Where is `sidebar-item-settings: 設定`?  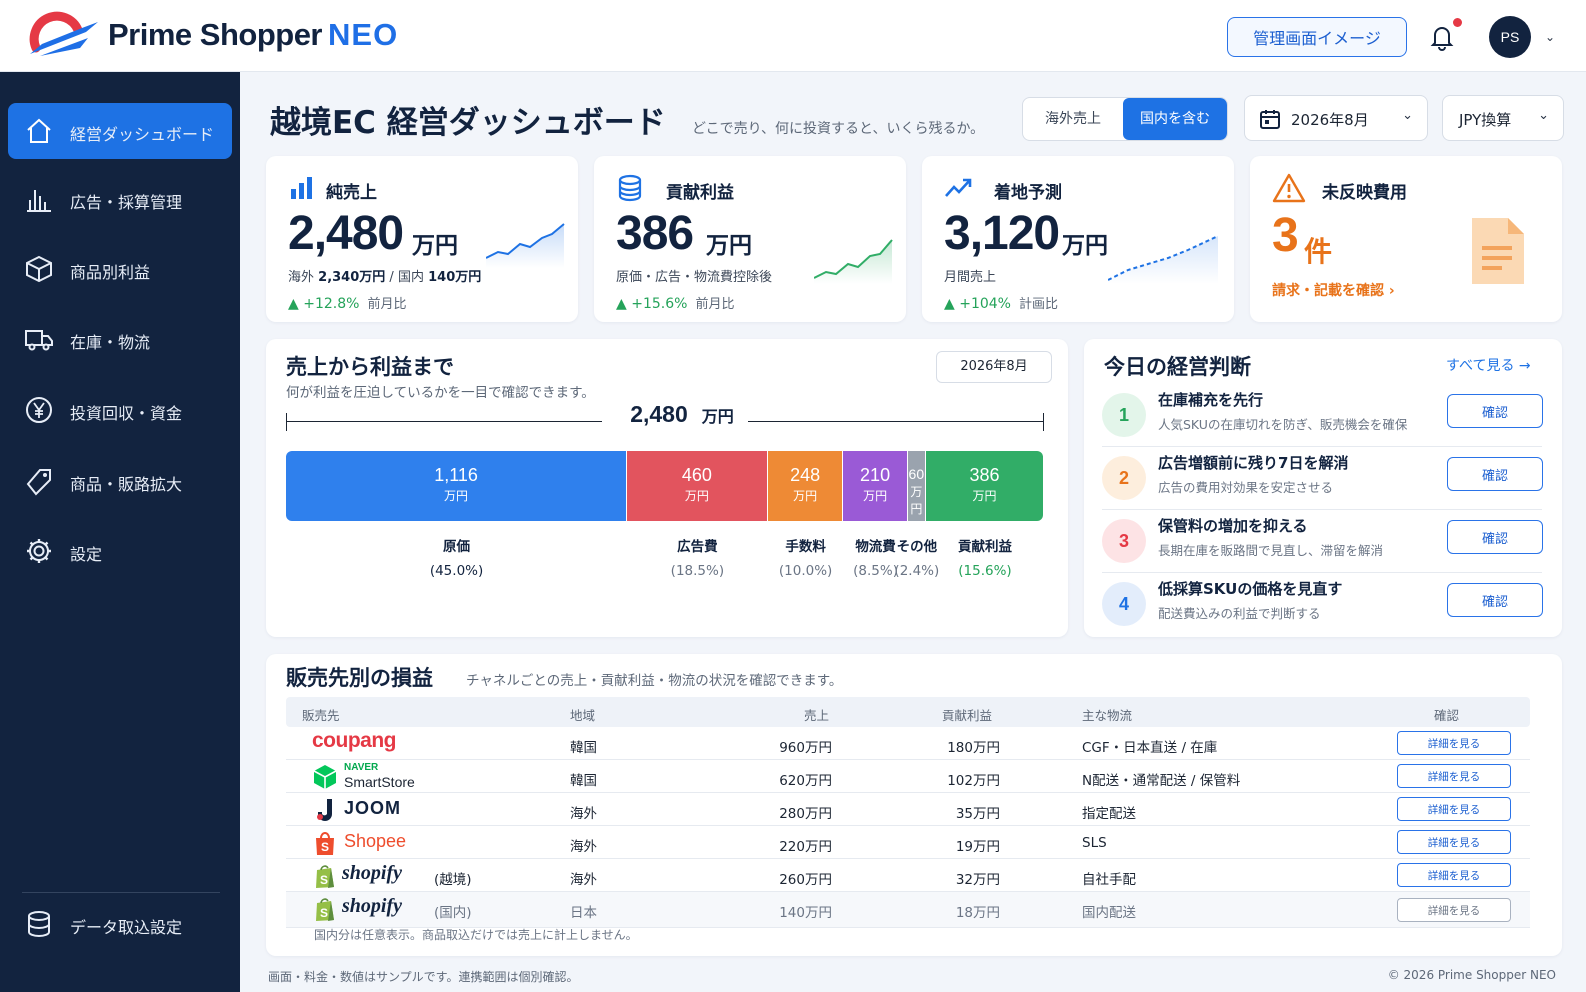 sidebar-item-settings: 設定 is located at coordinates (120, 551).